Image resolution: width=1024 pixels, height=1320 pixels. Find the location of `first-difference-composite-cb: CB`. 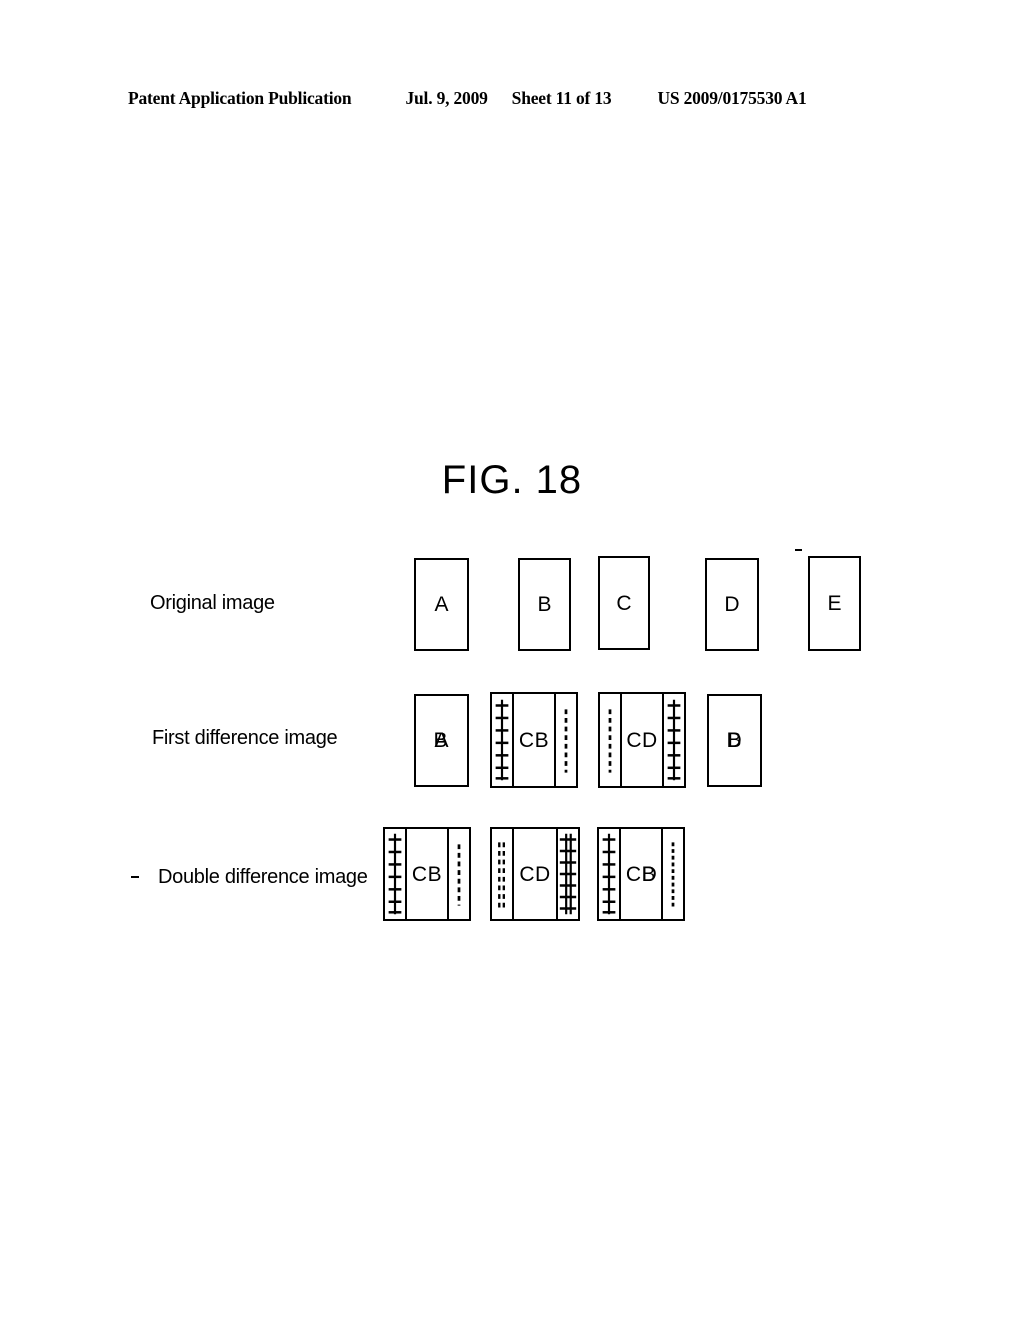

first-difference-composite-cb: CB is located at coordinates (534, 740).